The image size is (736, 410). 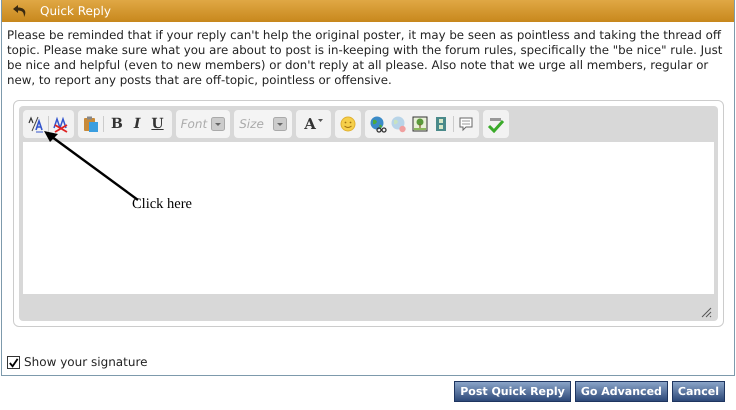 What do you see at coordinates (698, 391) in the screenshot?
I see `action-button: Cancel` at bounding box center [698, 391].